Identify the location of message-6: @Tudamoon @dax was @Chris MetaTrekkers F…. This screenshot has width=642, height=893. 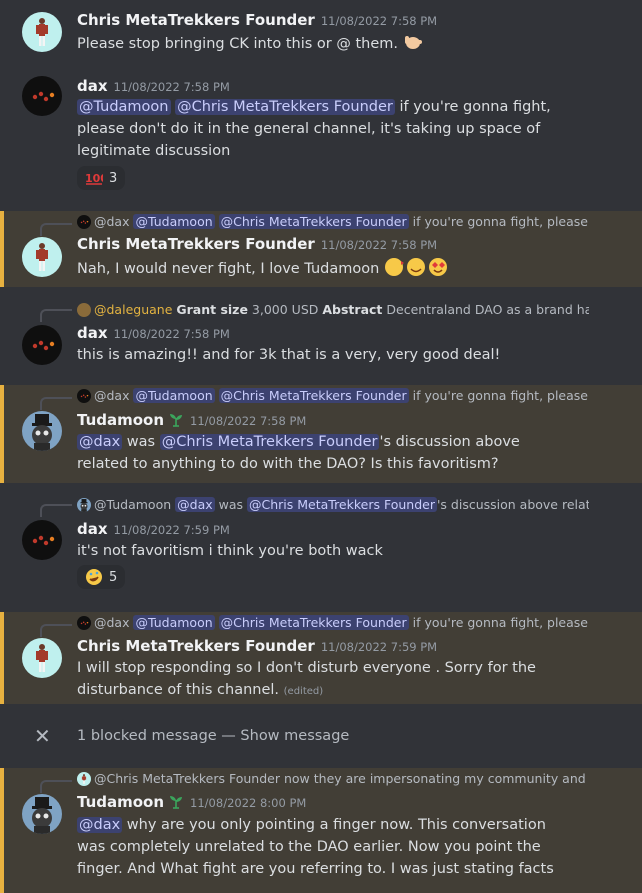
(321, 547).